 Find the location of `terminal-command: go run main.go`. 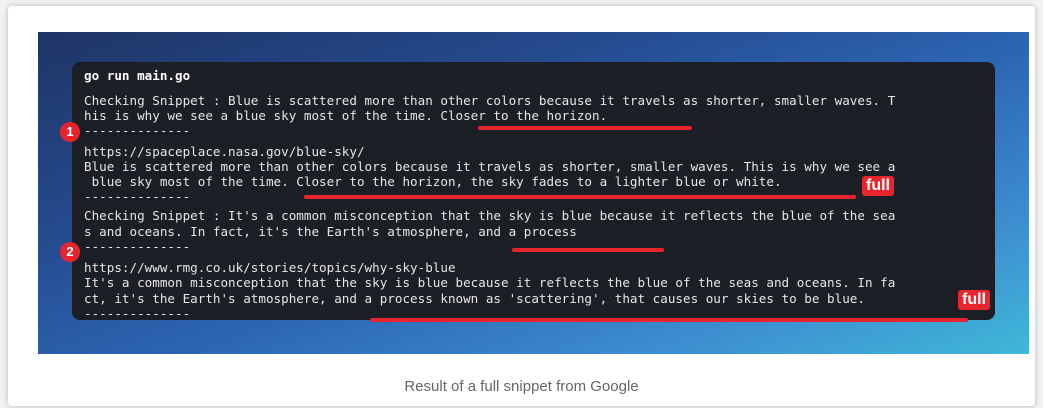

terminal-command: go run main.go is located at coordinates (137, 75).